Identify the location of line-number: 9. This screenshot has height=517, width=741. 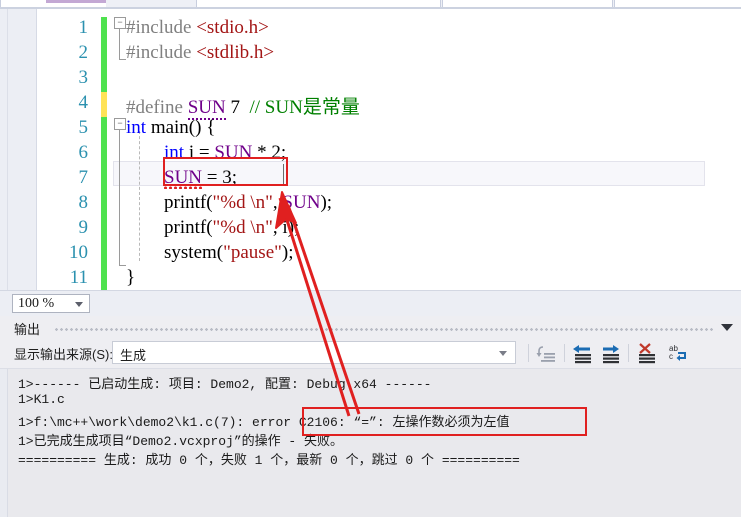
(83, 227).